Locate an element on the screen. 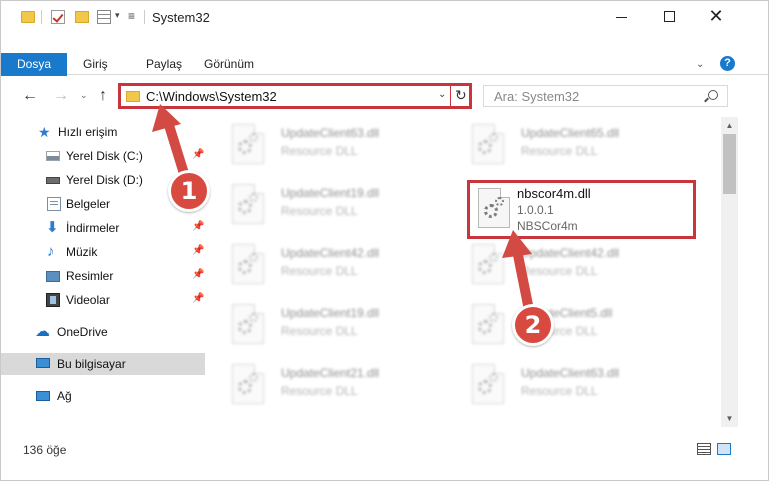 Image resolution: width=769 pixels, height=481 pixels. callout-arrow-1-head is located at coordinates (166, 118).